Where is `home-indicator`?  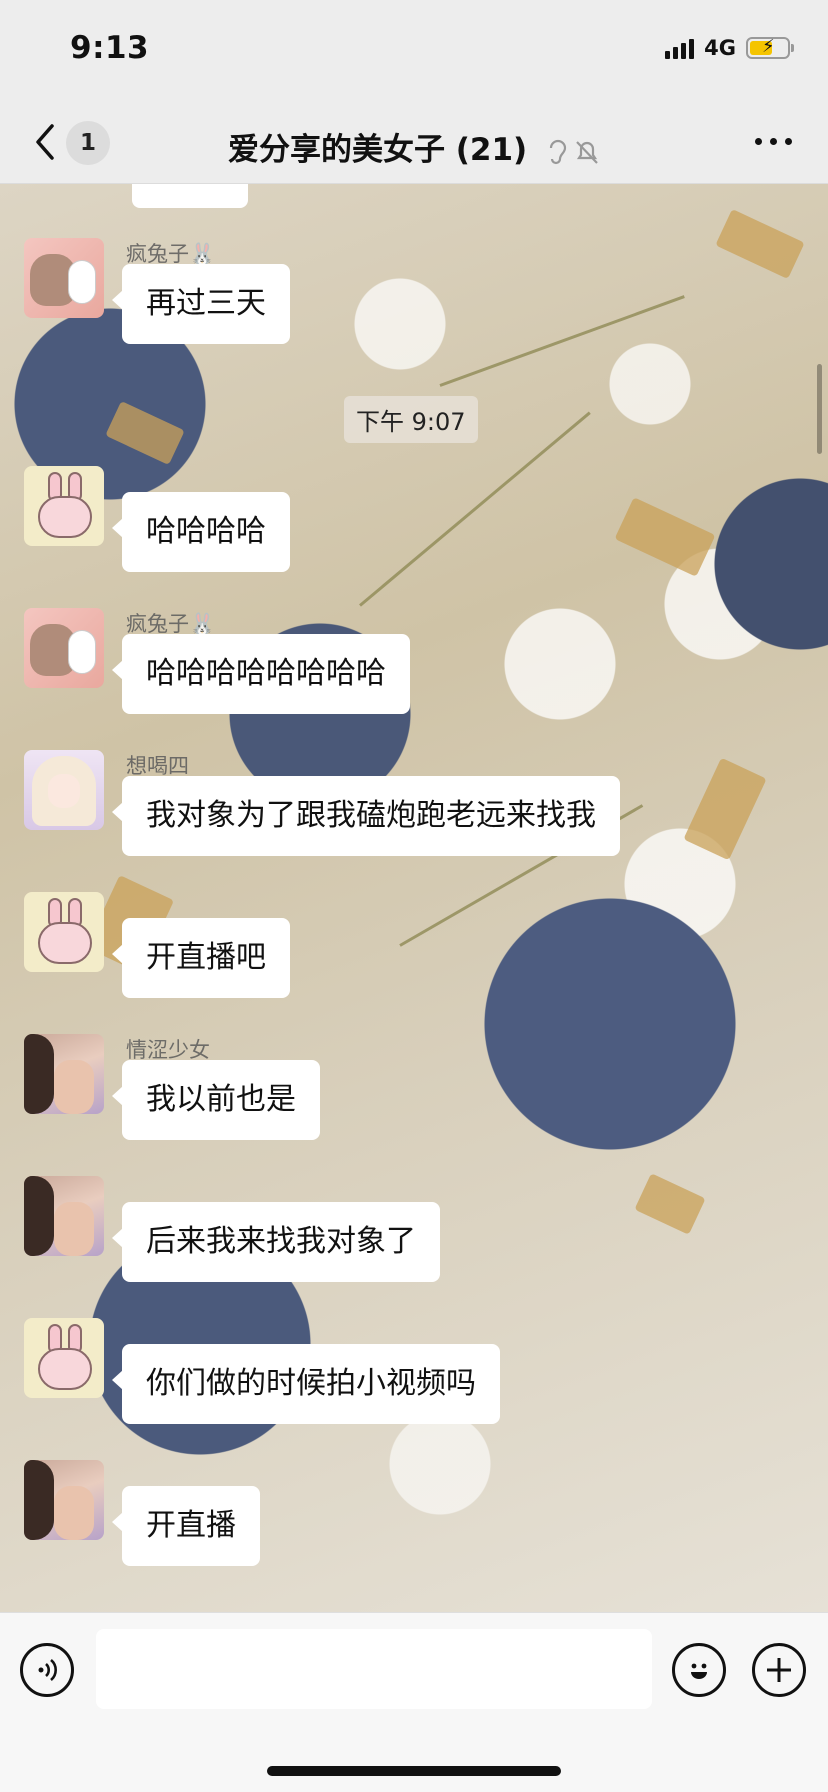
home-indicator is located at coordinates (414, 1771).